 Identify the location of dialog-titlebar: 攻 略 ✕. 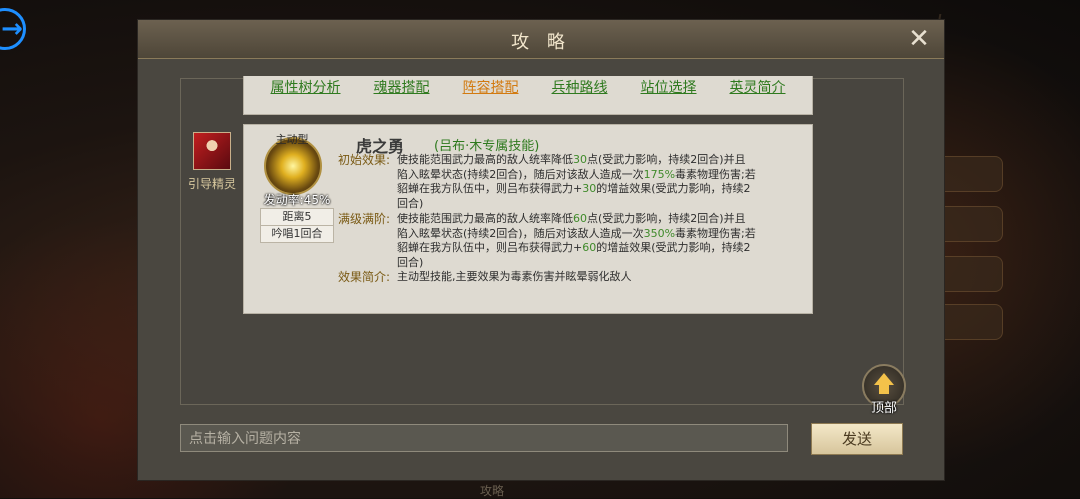
(541, 39).